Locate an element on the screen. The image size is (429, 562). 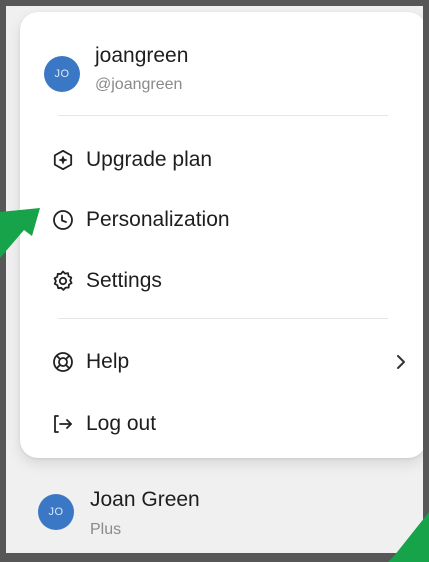
help-item: Help is located at coordinates (236, 362).